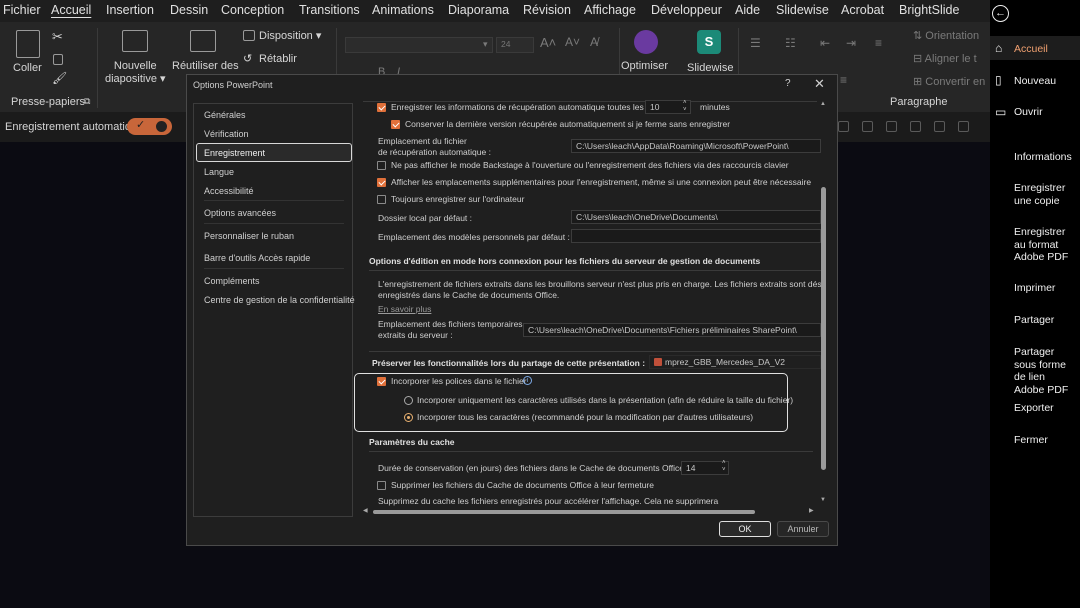  Describe the element at coordinates (1045, 245) in the screenshot. I see `backstage-save-pdf: Enregistrer au format Adobe PDF` at that location.